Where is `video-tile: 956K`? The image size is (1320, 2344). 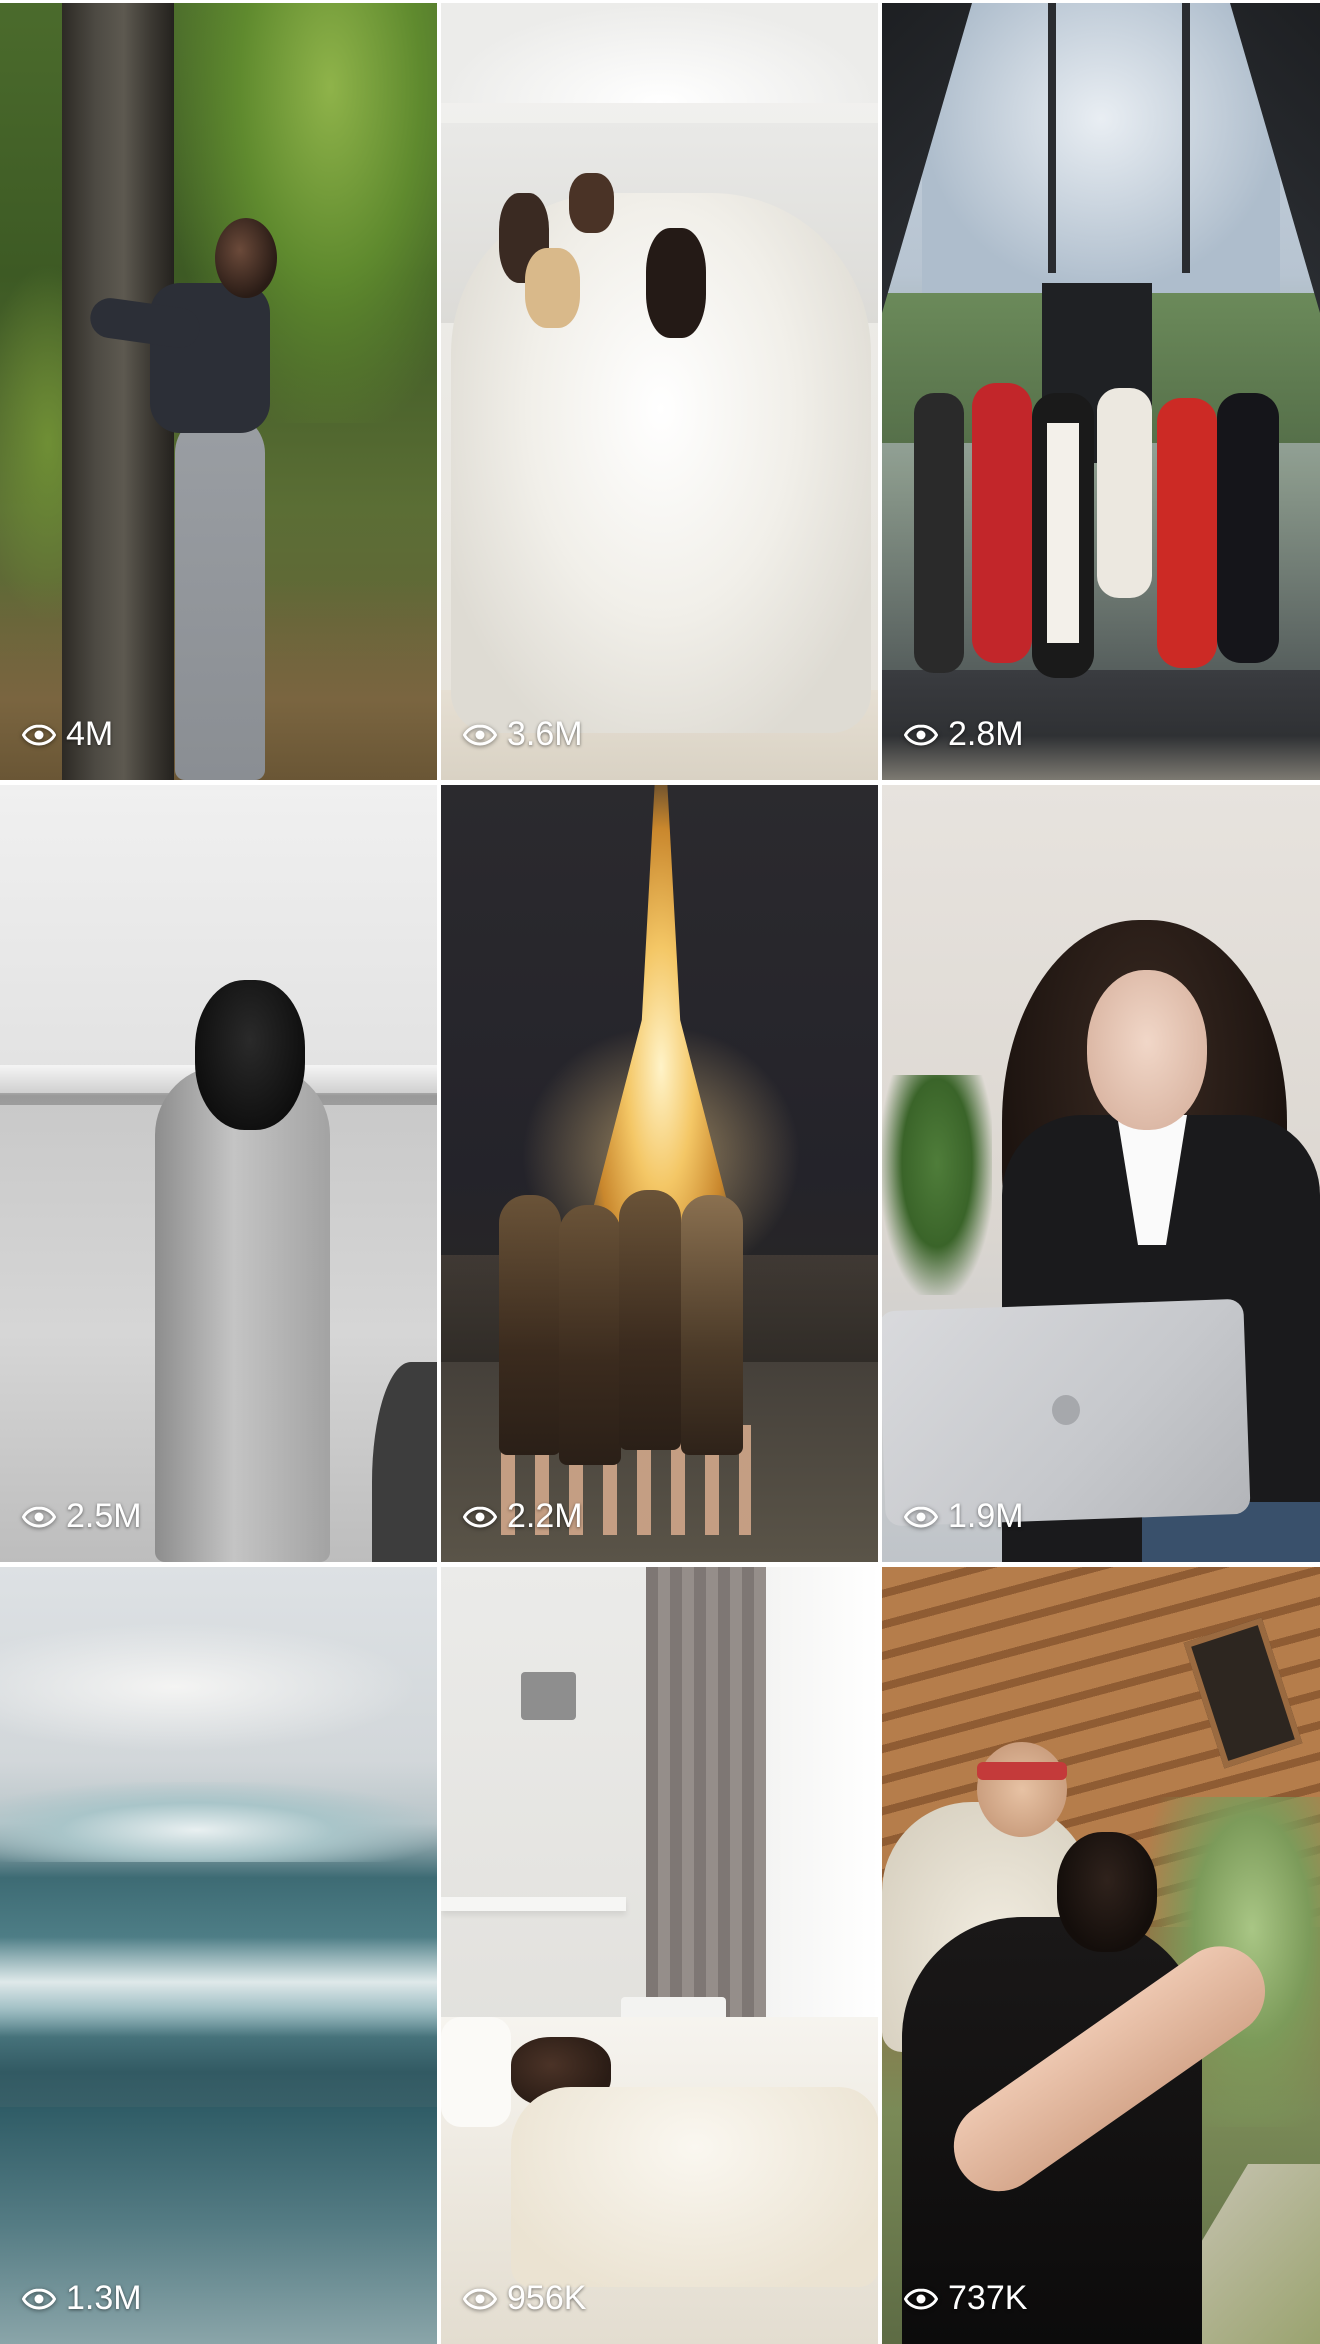
video-tile: 956K is located at coordinates (659, 1955).